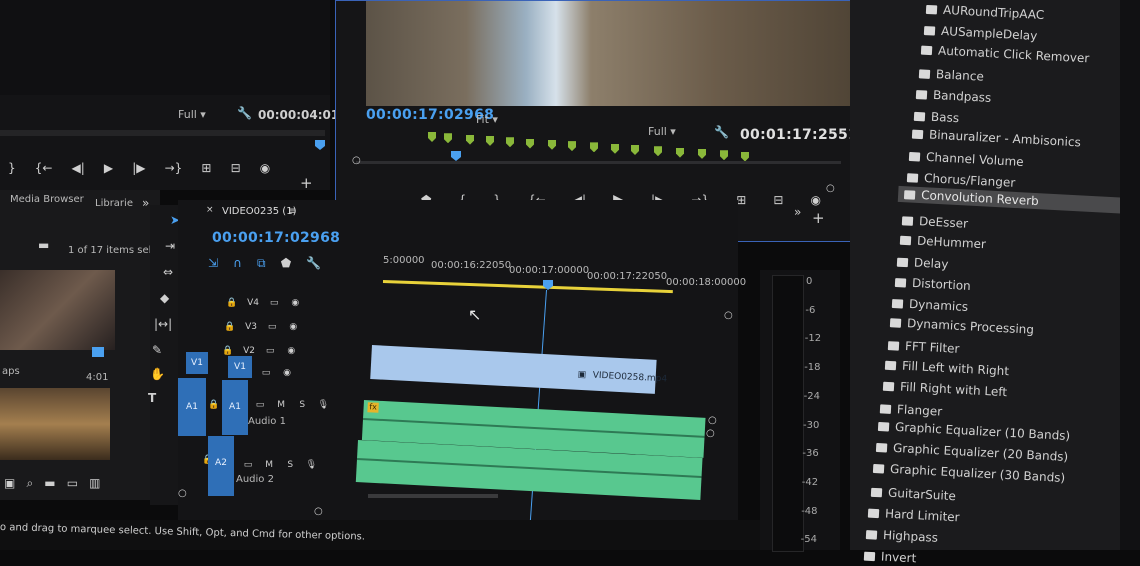  Describe the element at coordinates (487, 119) in the screenshot. I see `program-fit-select: Fit ▾` at that location.